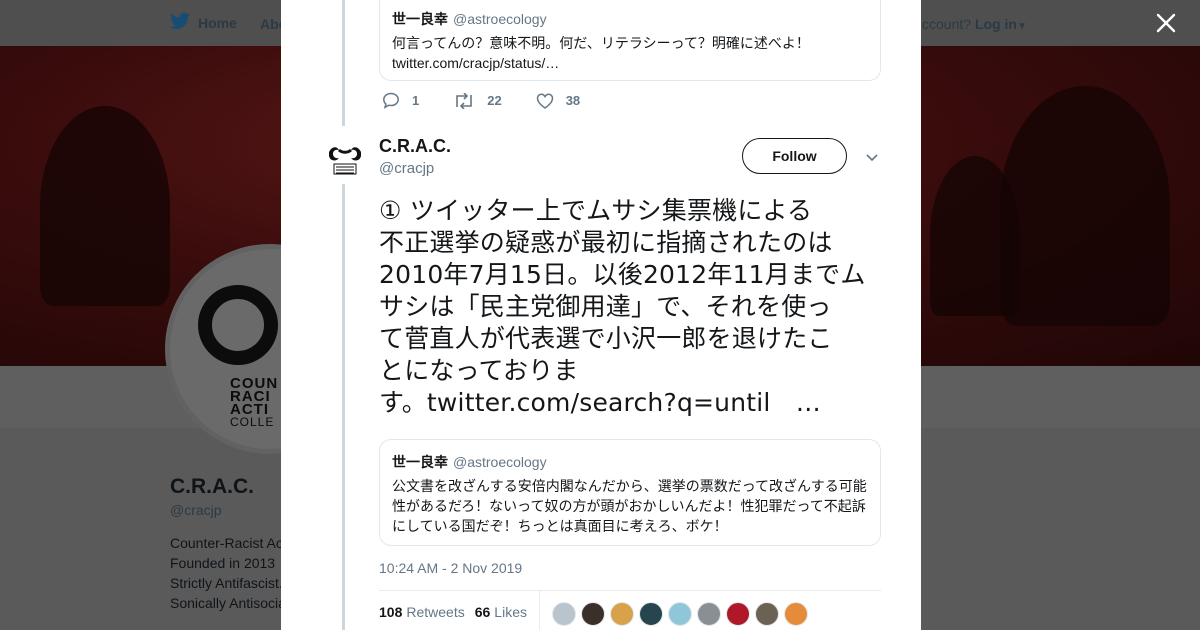  I want to click on account-text: ccount?, so click(947, 24).